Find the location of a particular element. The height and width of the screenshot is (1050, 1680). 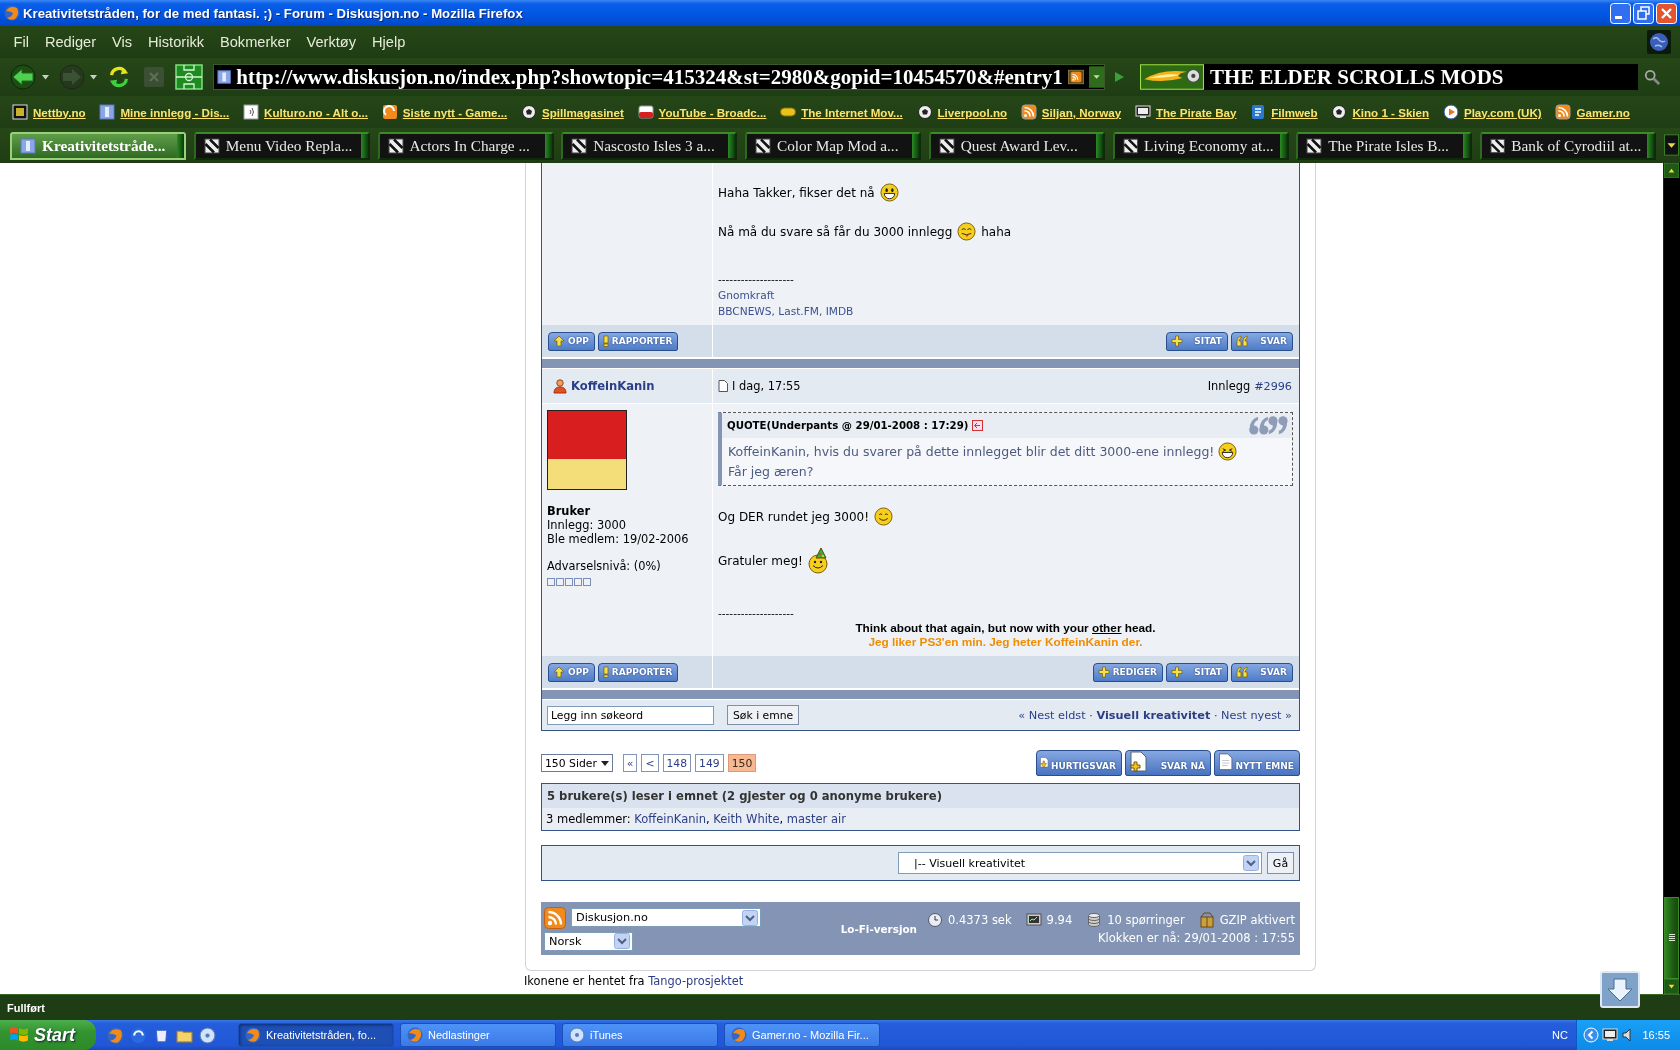

close-icon is located at coordinates (1666, 13).